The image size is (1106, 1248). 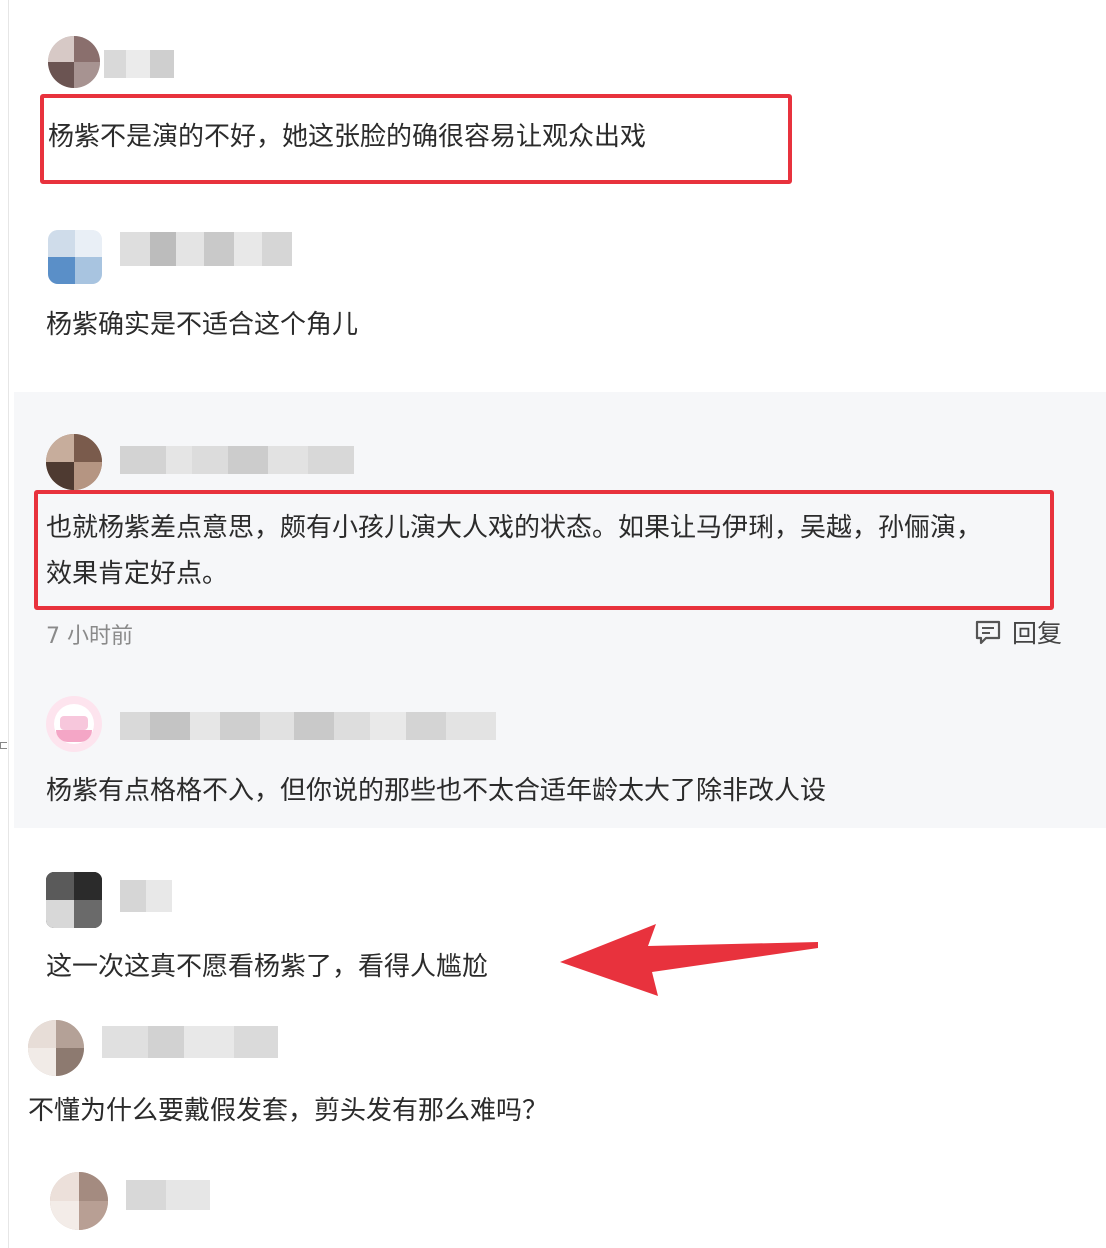 What do you see at coordinates (514, 528) in the screenshot?
I see `comment-text-line: 也就杨紫差点意思，颇有小孩儿演大人戏的状态。如果让马伊琍，吴越，孙俪演，` at bounding box center [514, 528].